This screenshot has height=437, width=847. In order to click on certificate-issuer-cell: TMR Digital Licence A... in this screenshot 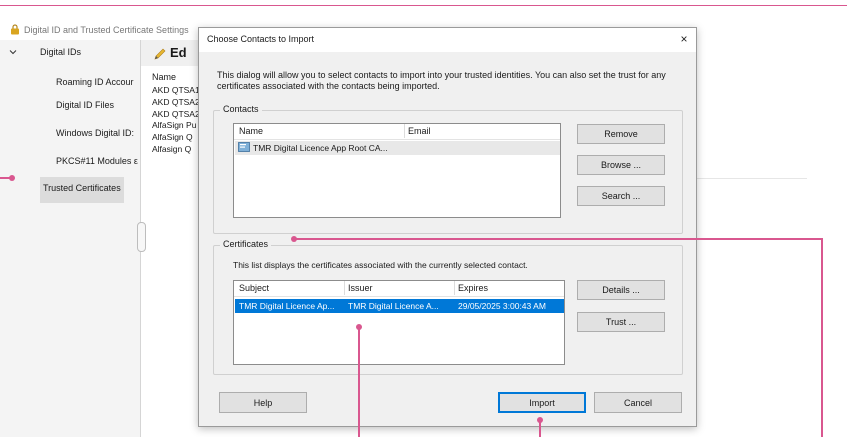, I will do `click(393, 306)`.